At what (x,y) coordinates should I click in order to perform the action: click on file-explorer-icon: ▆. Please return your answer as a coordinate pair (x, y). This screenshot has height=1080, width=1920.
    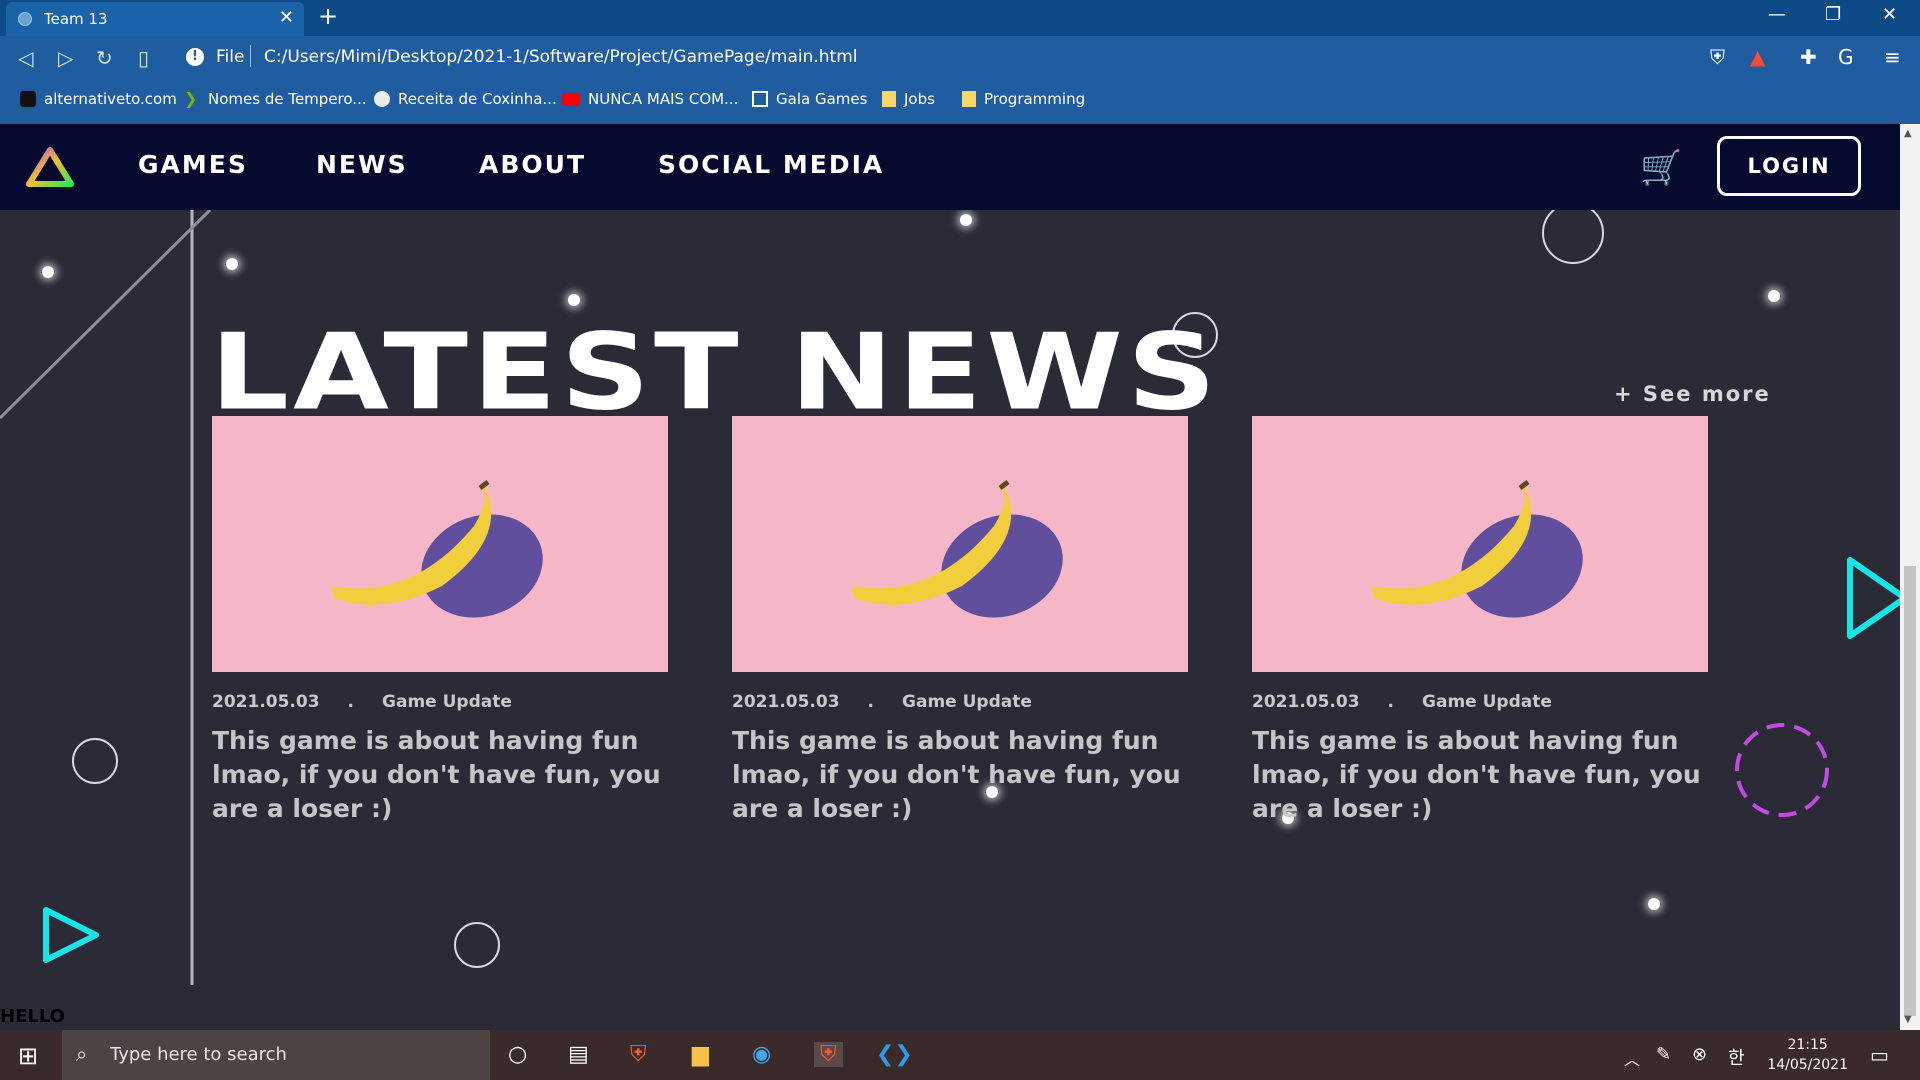
    Looking at the image, I should click on (700, 1054).